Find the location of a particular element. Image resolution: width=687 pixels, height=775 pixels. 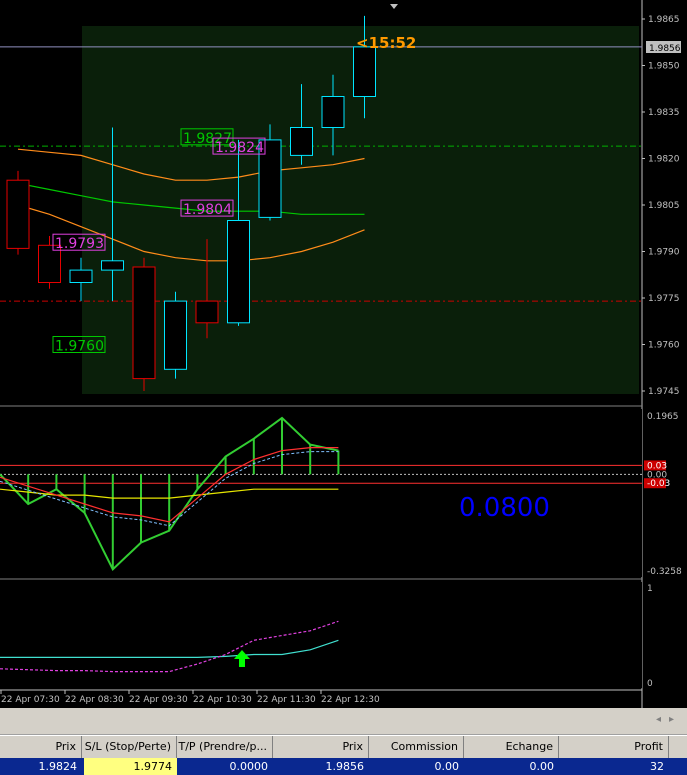

cell-profit: 32 is located at coordinates (657, 766).